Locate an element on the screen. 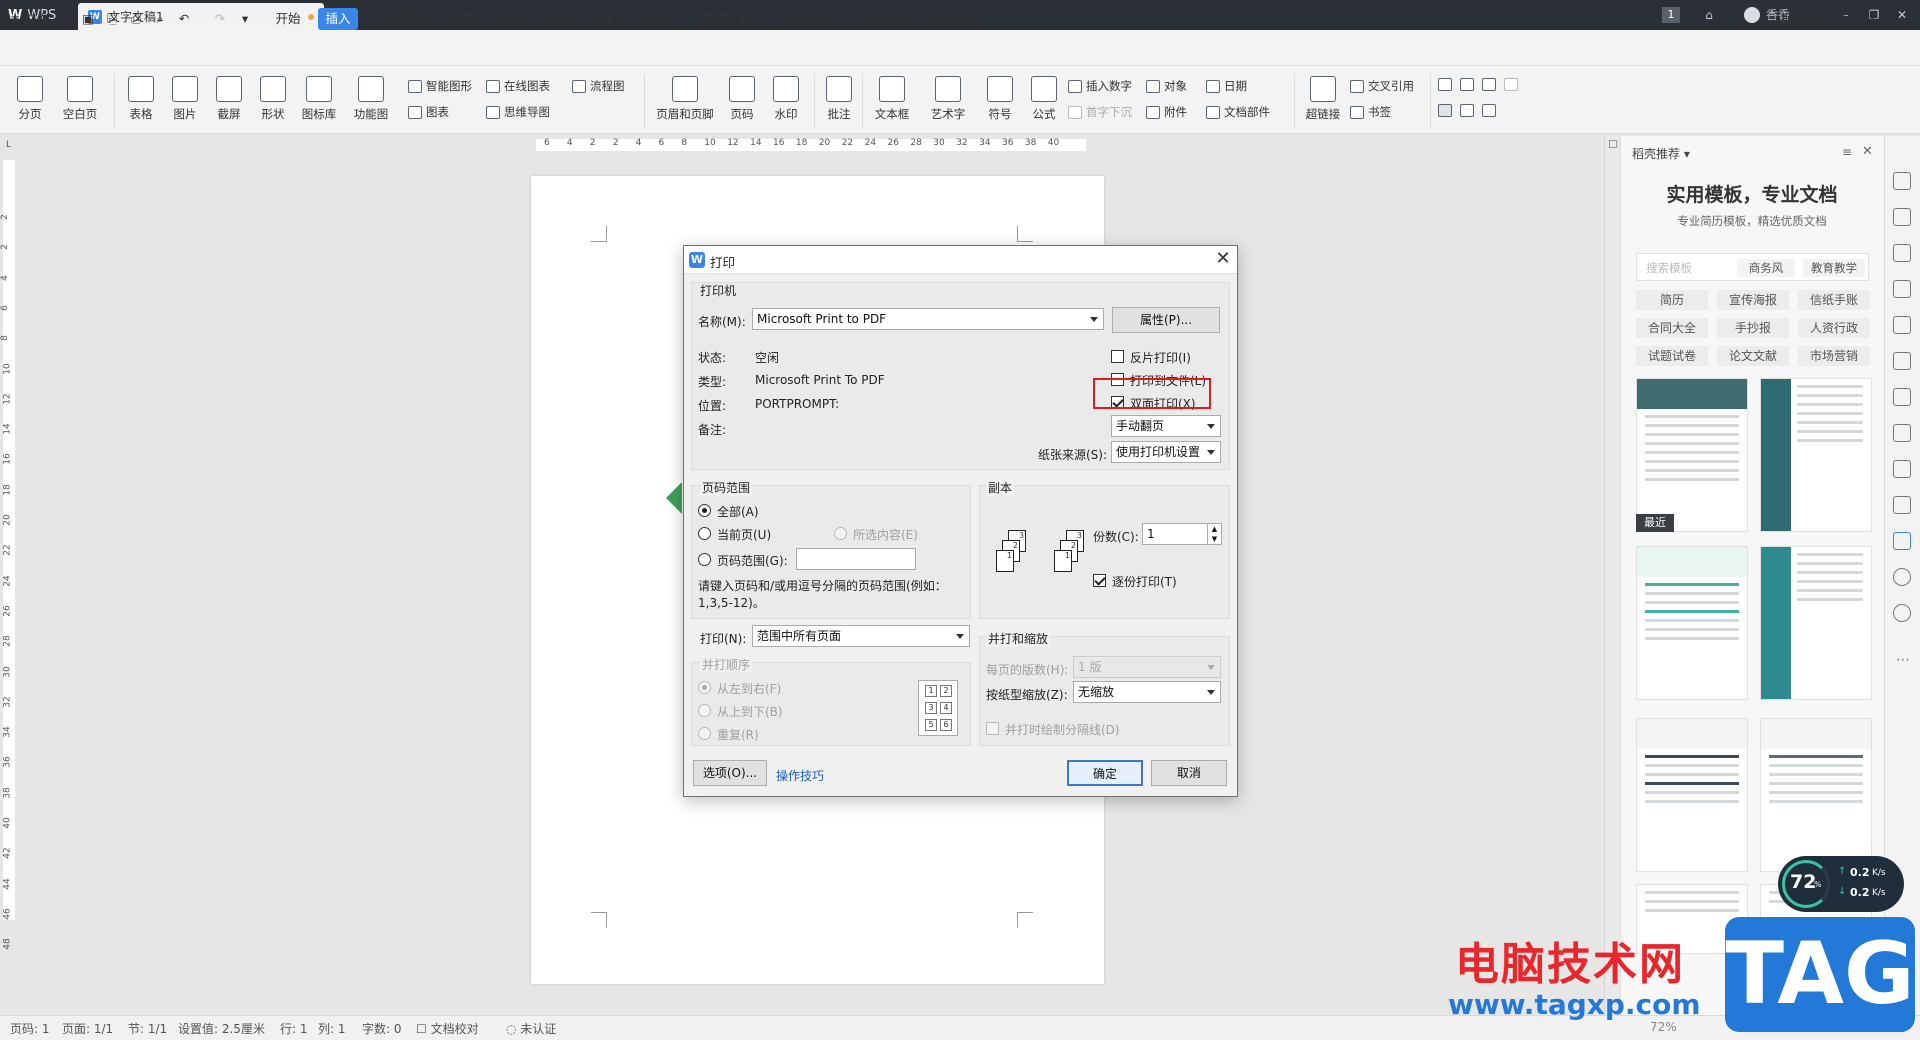 This screenshot has width=1920, height=1040. collapse-ribbon-icon: ︿ is located at coordinates (1895, 19).